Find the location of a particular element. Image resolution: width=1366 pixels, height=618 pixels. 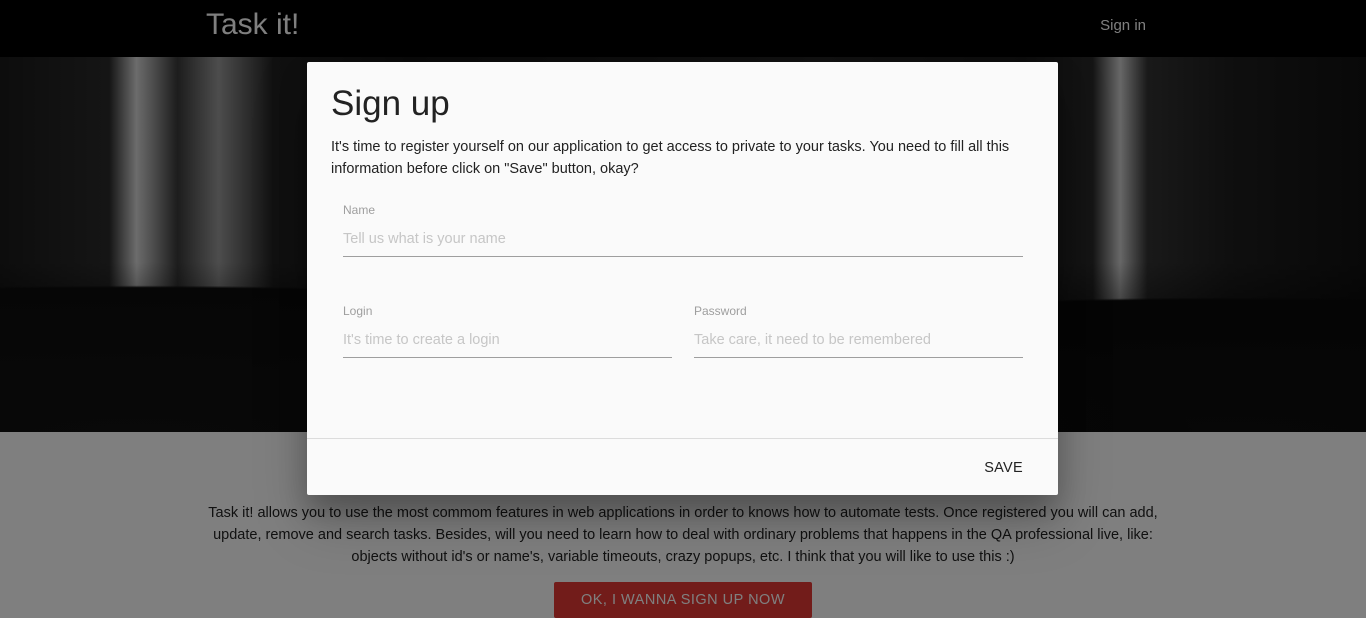

login-field-group: Login is located at coordinates (507, 333).